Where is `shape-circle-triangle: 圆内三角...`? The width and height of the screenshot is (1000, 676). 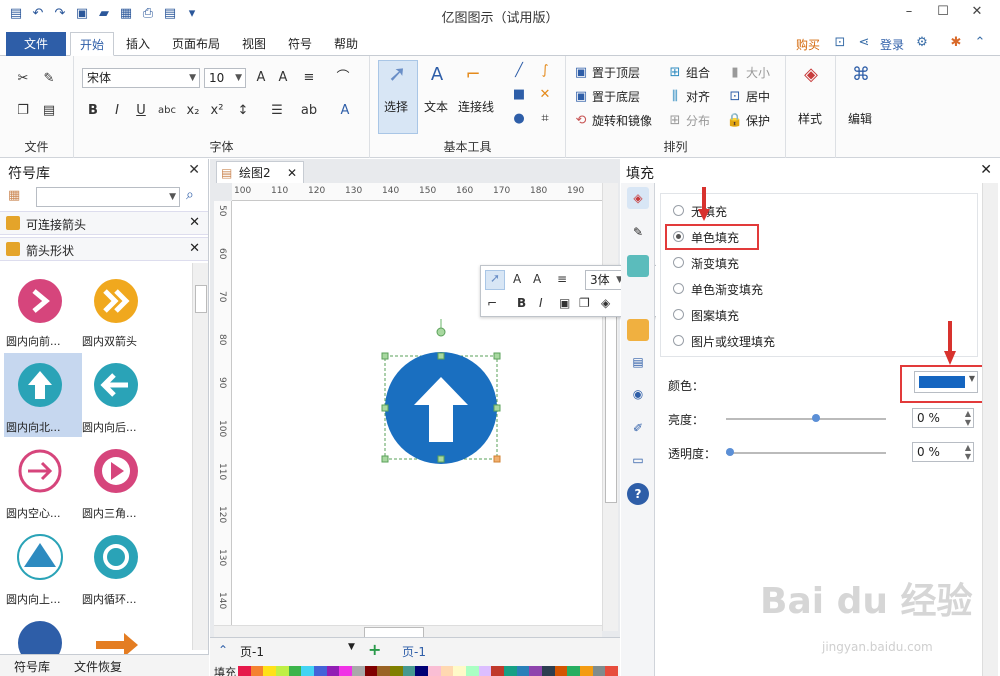 shape-circle-triangle: 圆内三角... is located at coordinates (119, 481).